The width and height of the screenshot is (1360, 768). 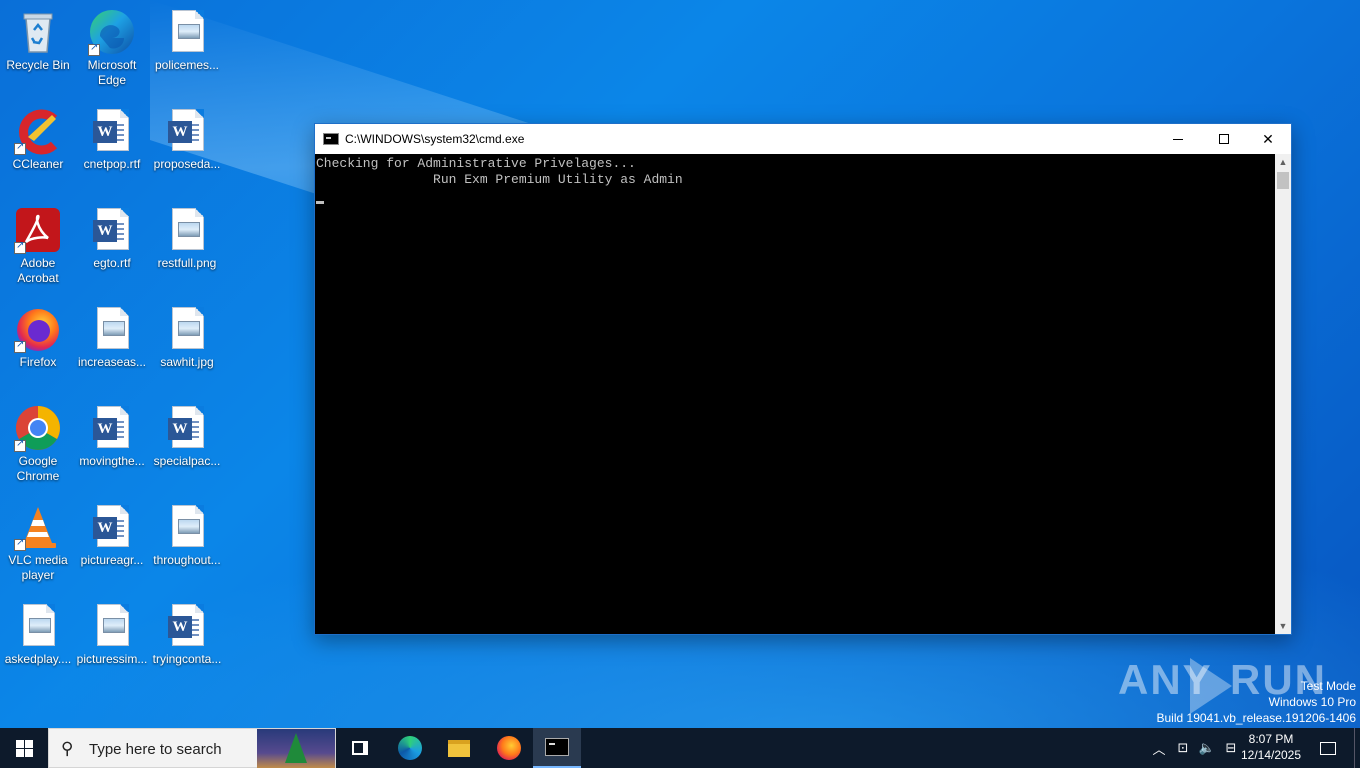 What do you see at coordinates (320, 202) in the screenshot?
I see `console-cursor` at bounding box center [320, 202].